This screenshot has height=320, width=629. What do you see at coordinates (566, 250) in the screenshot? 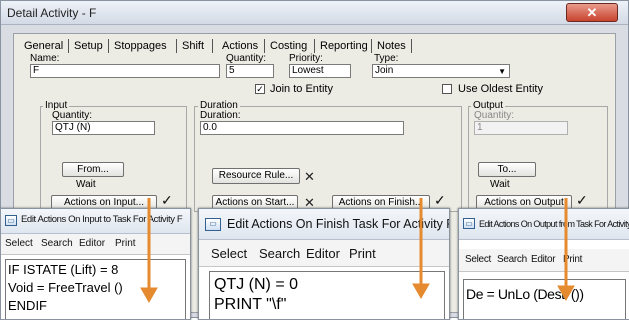
I see `output-arrow` at bounding box center [566, 250].